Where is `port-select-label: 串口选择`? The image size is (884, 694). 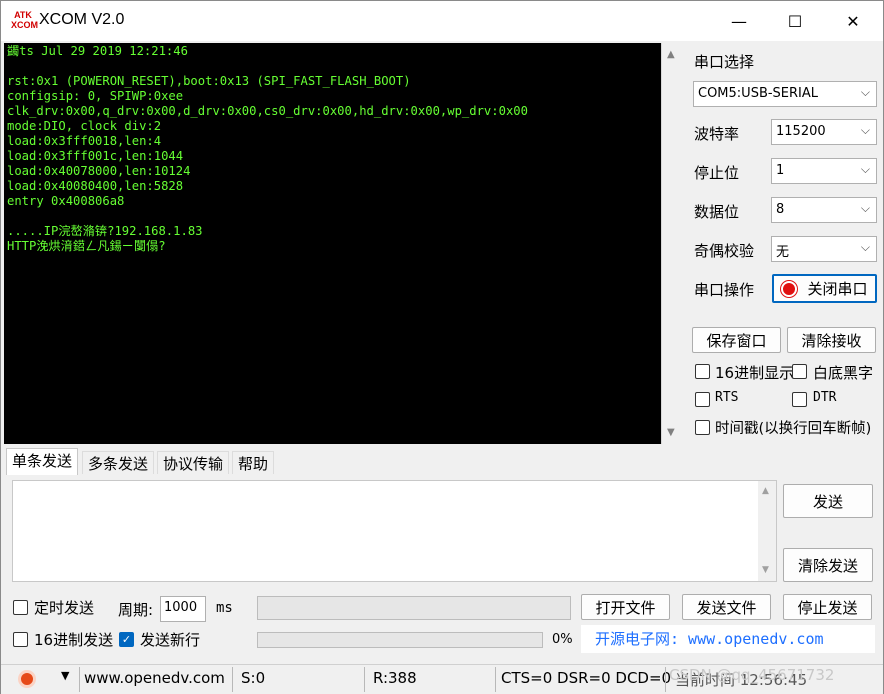 port-select-label: 串口选择 is located at coordinates (724, 62).